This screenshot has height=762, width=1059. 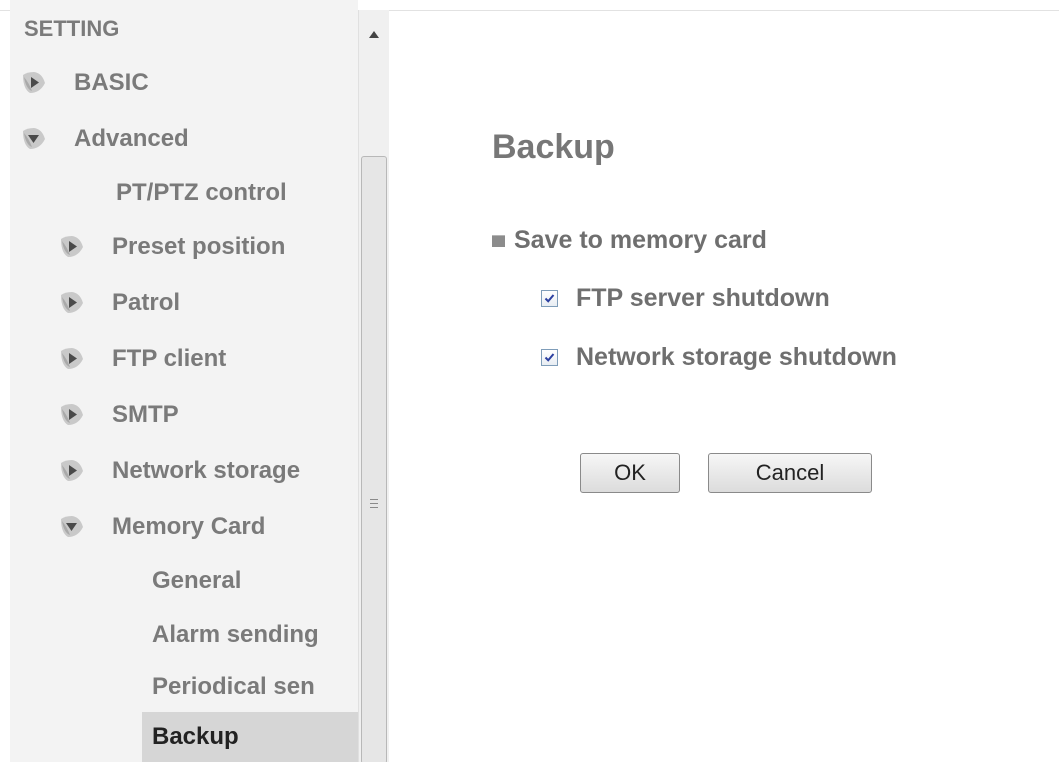 I want to click on ok-button: OK, so click(x=630, y=473).